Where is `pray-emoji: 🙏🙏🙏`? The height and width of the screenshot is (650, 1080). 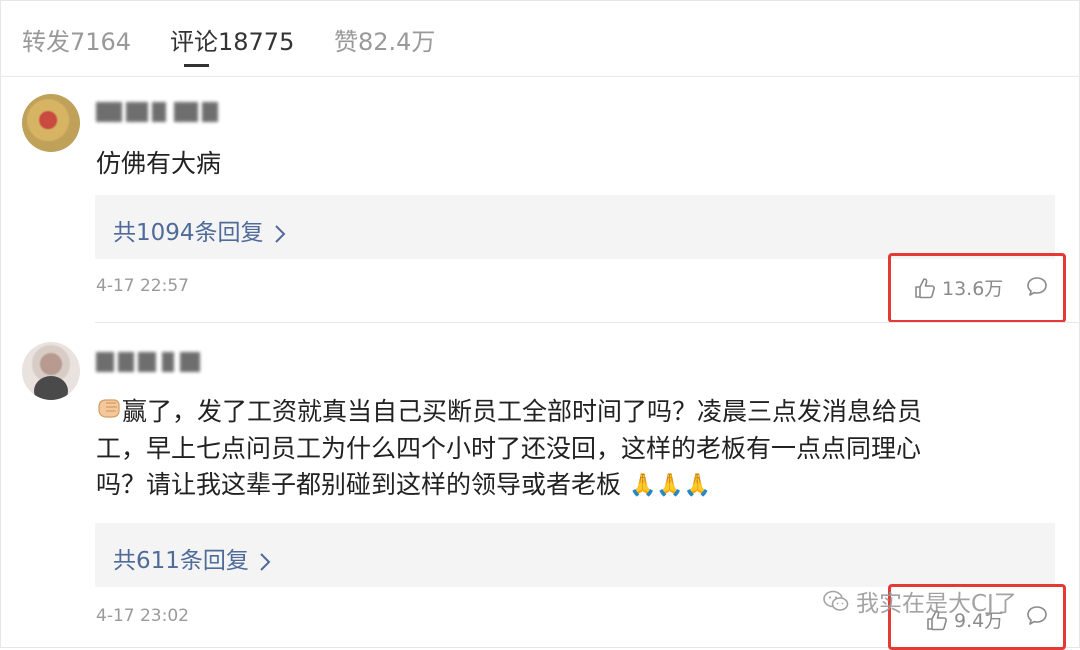
pray-emoji: 🙏🙏🙏 is located at coordinates (670, 485).